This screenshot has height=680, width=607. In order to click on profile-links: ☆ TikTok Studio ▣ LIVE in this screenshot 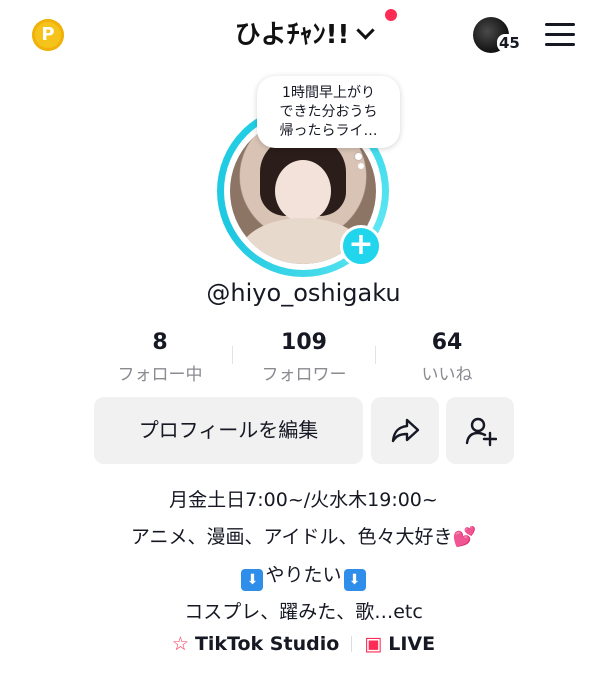, I will do `click(303, 644)`.